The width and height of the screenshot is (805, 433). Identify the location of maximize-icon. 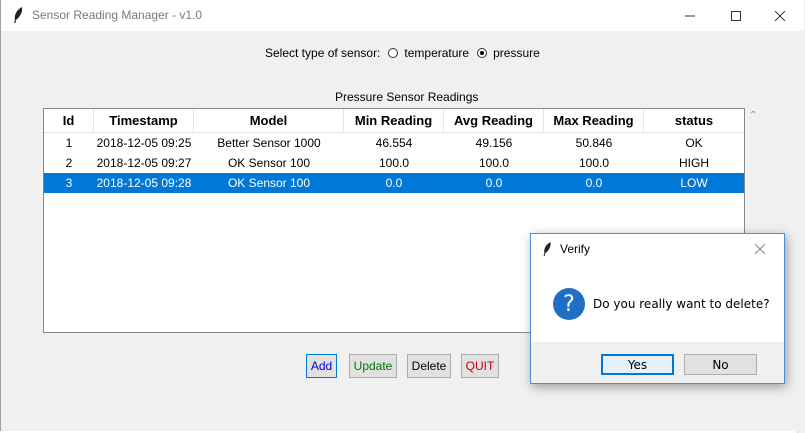
(736, 15).